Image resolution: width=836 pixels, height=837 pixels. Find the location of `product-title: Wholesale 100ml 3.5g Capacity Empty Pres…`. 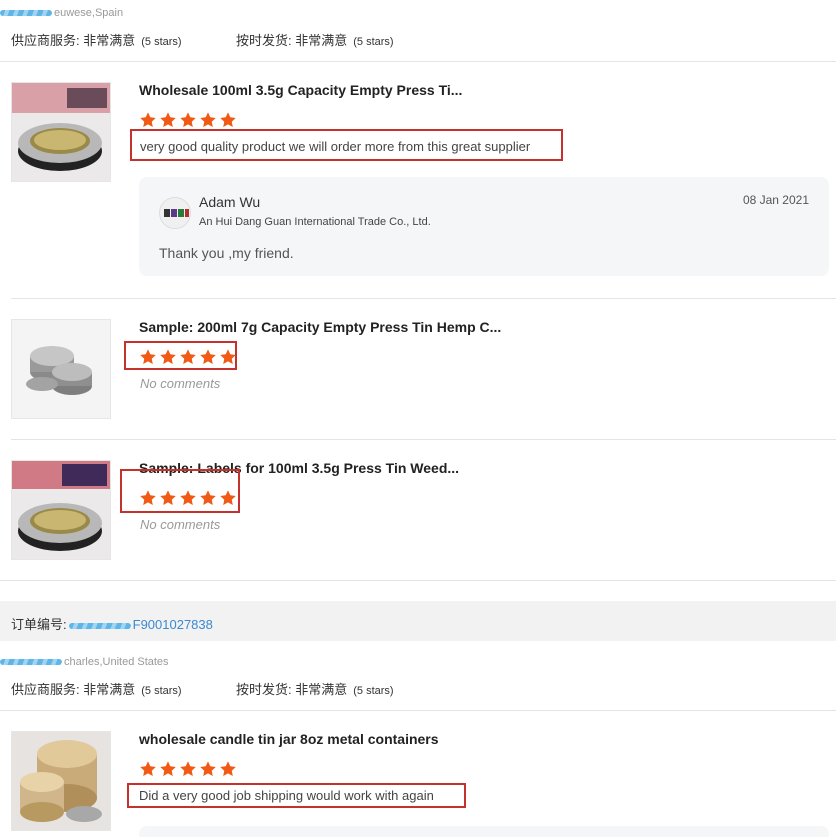

product-title: Wholesale 100ml 3.5g Capacity Empty Pres… is located at coordinates (300, 90).